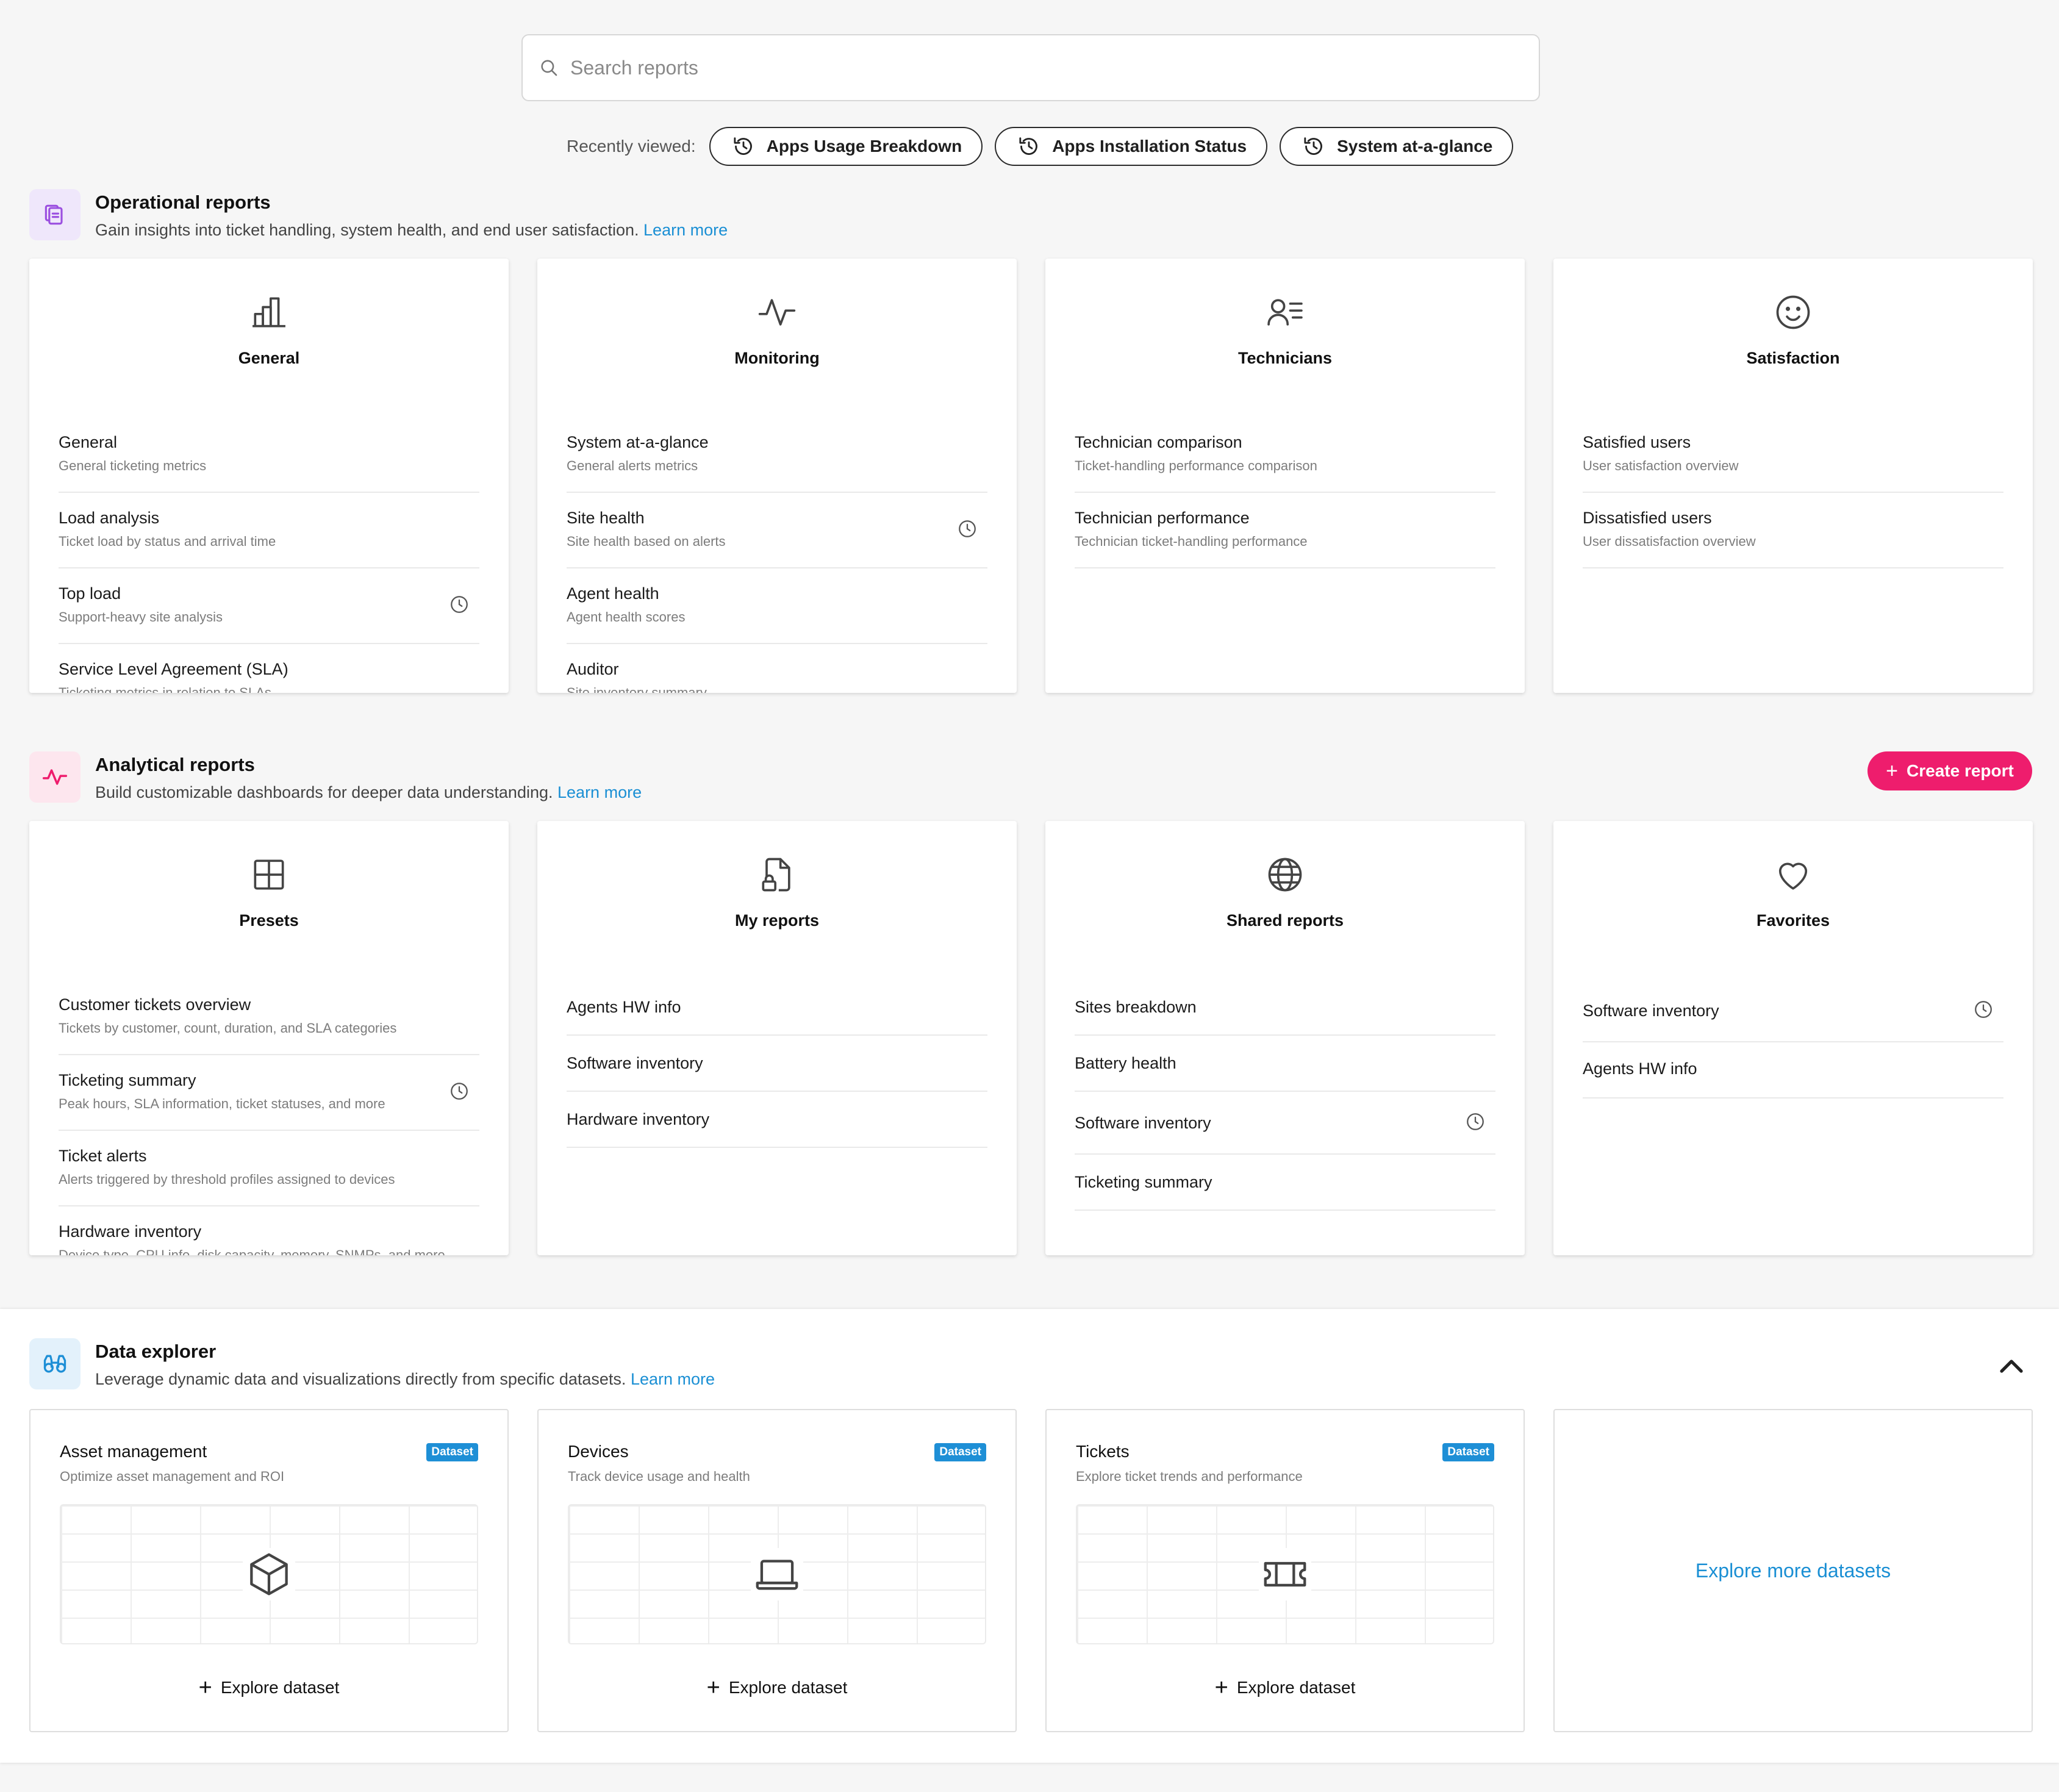 The image size is (2059, 1792). I want to click on locked-file-icon, so click(776, 875).